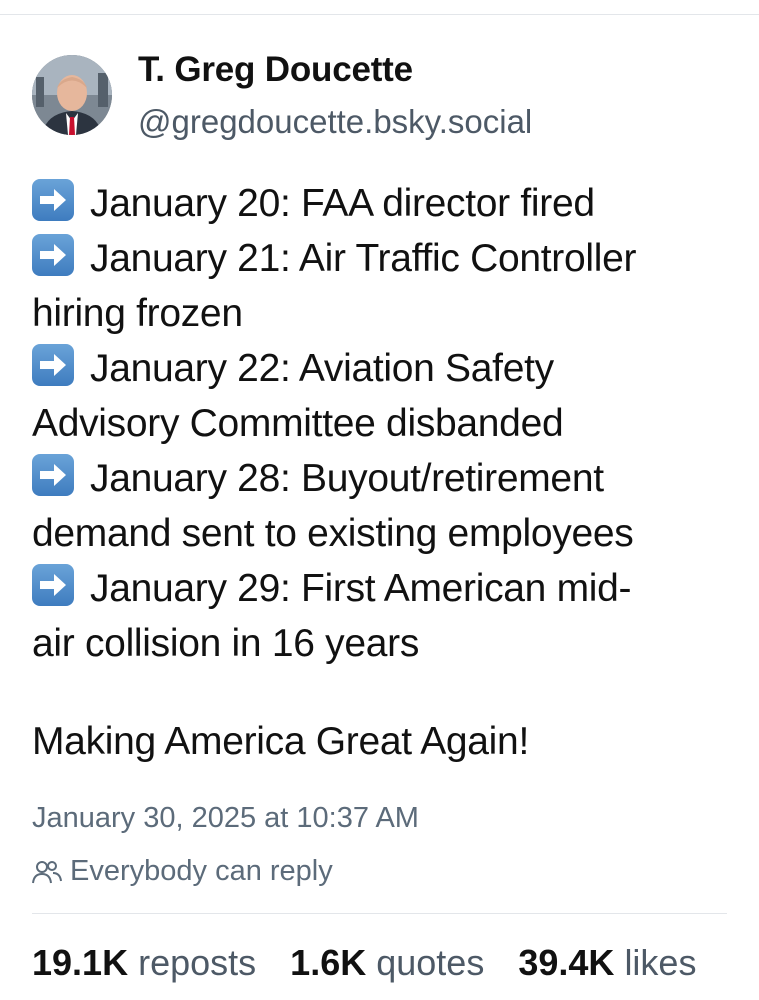 The image size is (759, 1000). What do you see at coordinates (379, 7) in the screenshot?
I see `top-divider` at bounding box center [379, 7].